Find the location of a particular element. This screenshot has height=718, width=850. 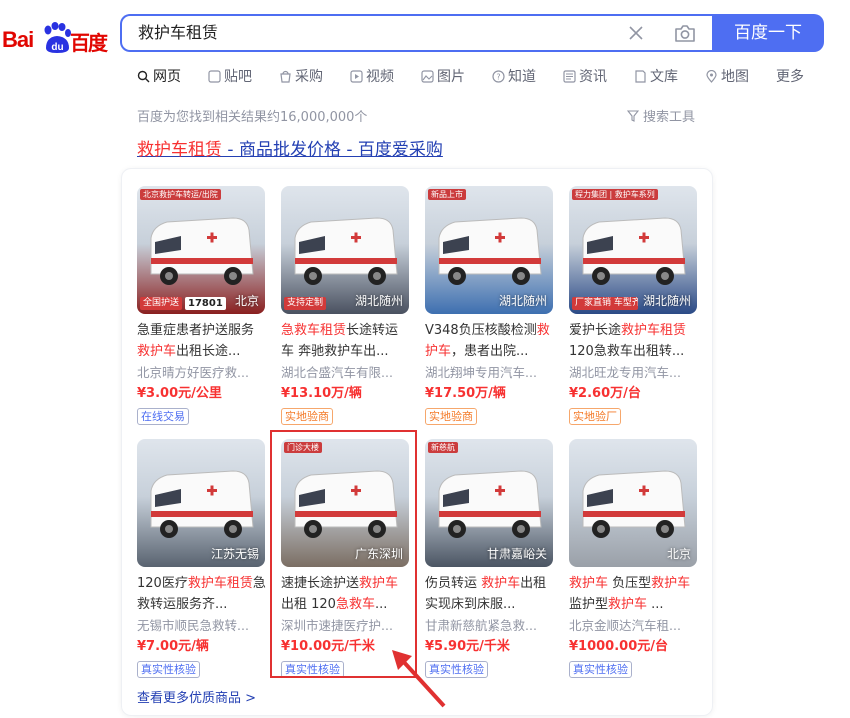

image-bottom-label: 全国护送 is located at coordinates (161, 303).